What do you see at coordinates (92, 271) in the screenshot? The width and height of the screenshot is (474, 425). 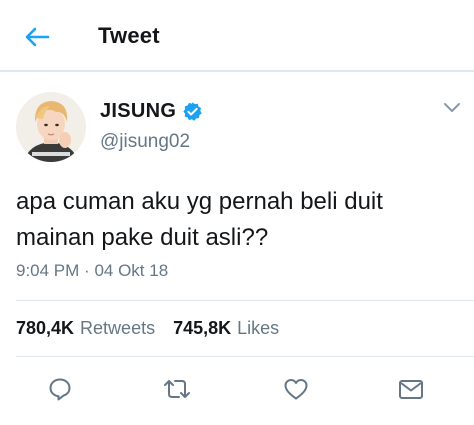 I see `tweet-timestamp: 9:04 PM · 04 Okt 18` at bounding box center [92, 271].